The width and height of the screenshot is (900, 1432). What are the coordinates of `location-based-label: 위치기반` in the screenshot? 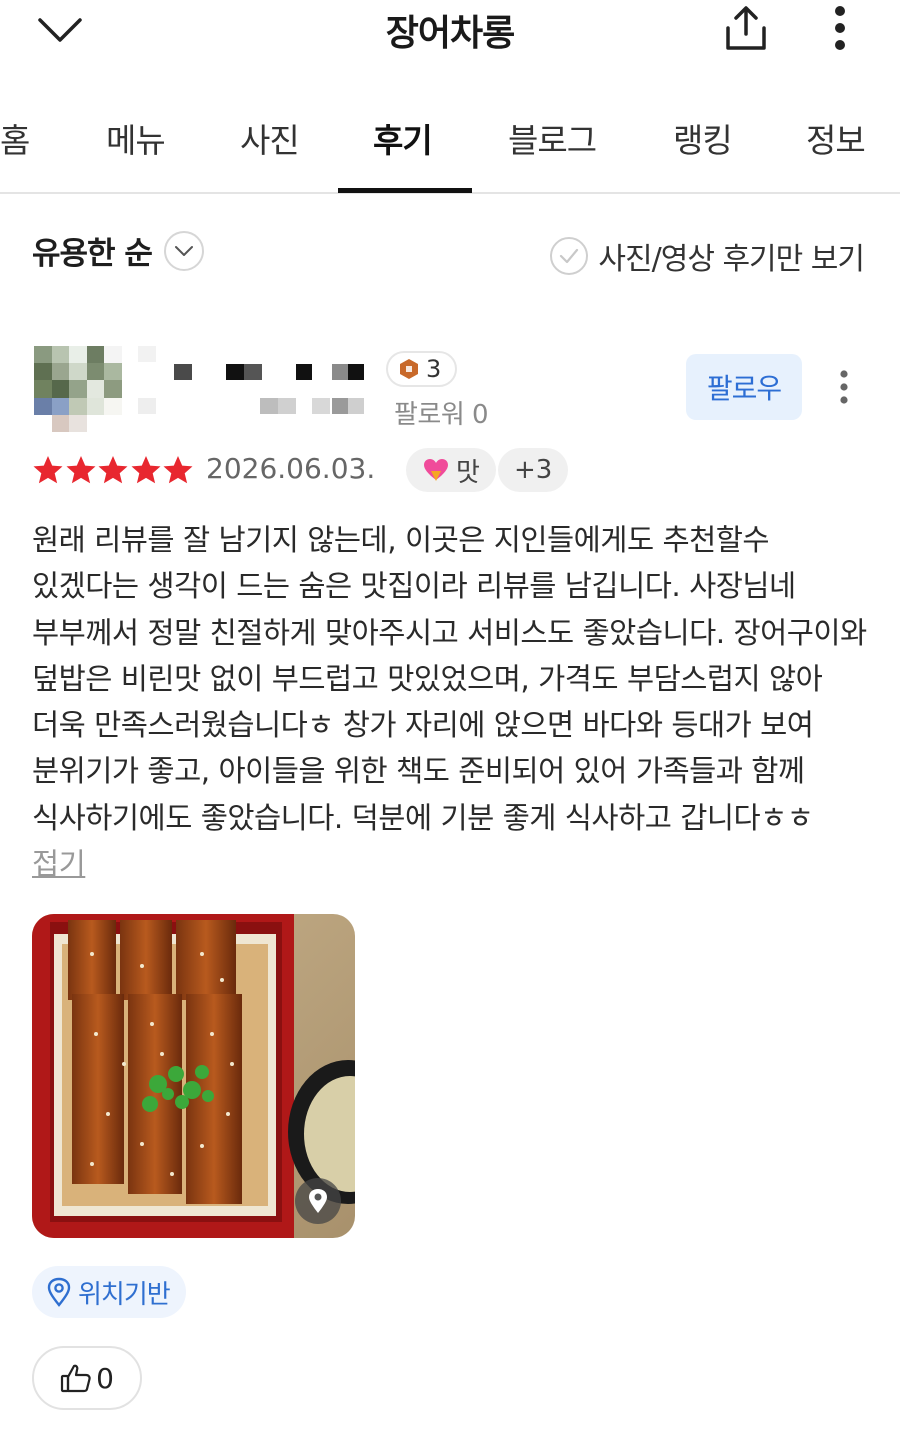 It's located at (124, 1294).